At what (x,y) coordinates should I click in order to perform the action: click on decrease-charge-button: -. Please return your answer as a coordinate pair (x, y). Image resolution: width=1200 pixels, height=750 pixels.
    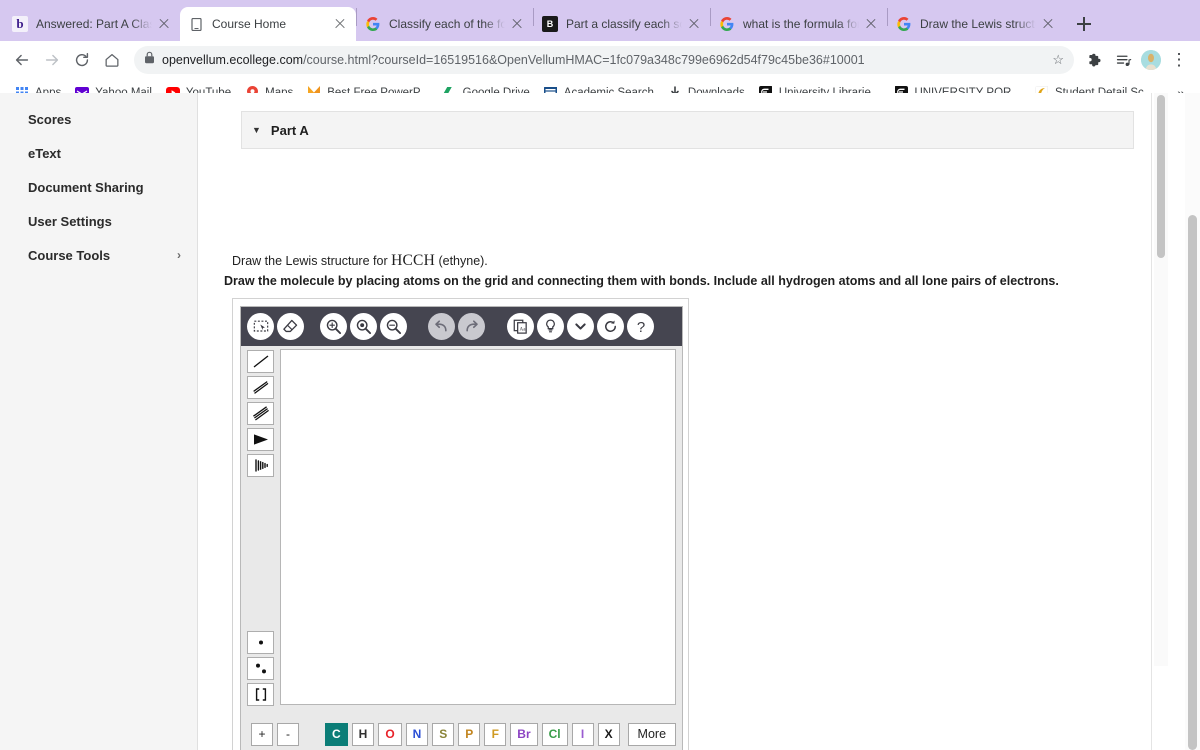
    Looking at the image, I should click on (288, 734).